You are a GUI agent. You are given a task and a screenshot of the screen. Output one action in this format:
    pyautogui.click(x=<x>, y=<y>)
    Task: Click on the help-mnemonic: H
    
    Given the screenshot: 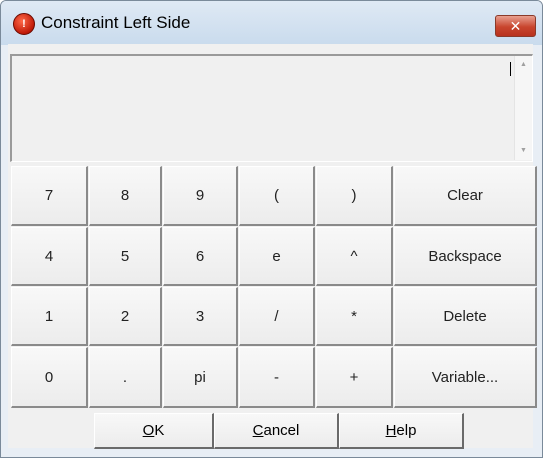 What is the action you would take?
    pyautogui.click(x=391, y=430)
    